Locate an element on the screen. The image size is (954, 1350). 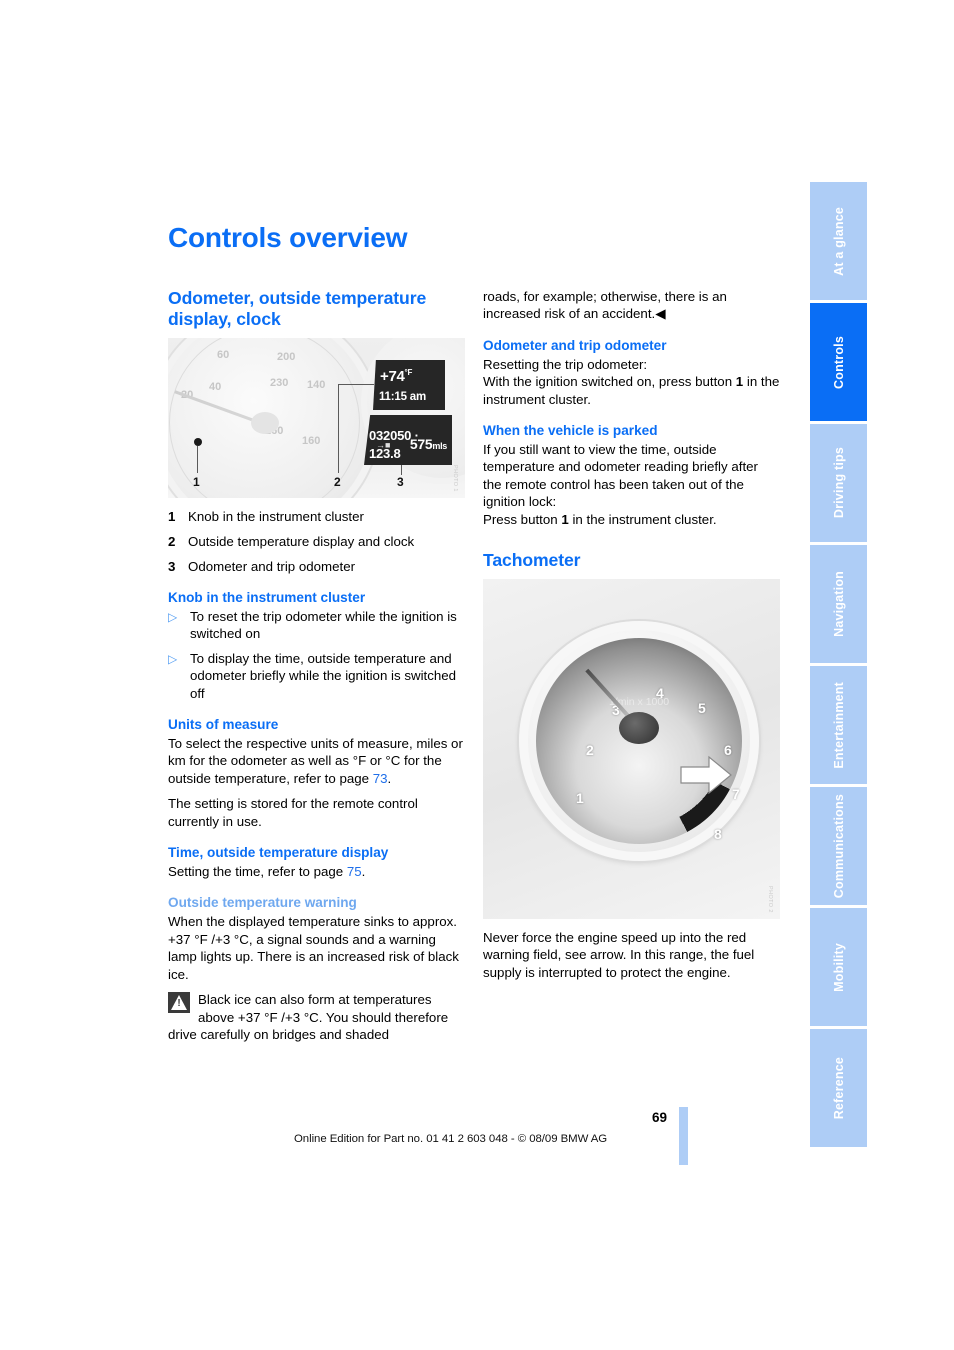
sidebar-tab-mobility: Mobility is located at coordinates (838, 967).